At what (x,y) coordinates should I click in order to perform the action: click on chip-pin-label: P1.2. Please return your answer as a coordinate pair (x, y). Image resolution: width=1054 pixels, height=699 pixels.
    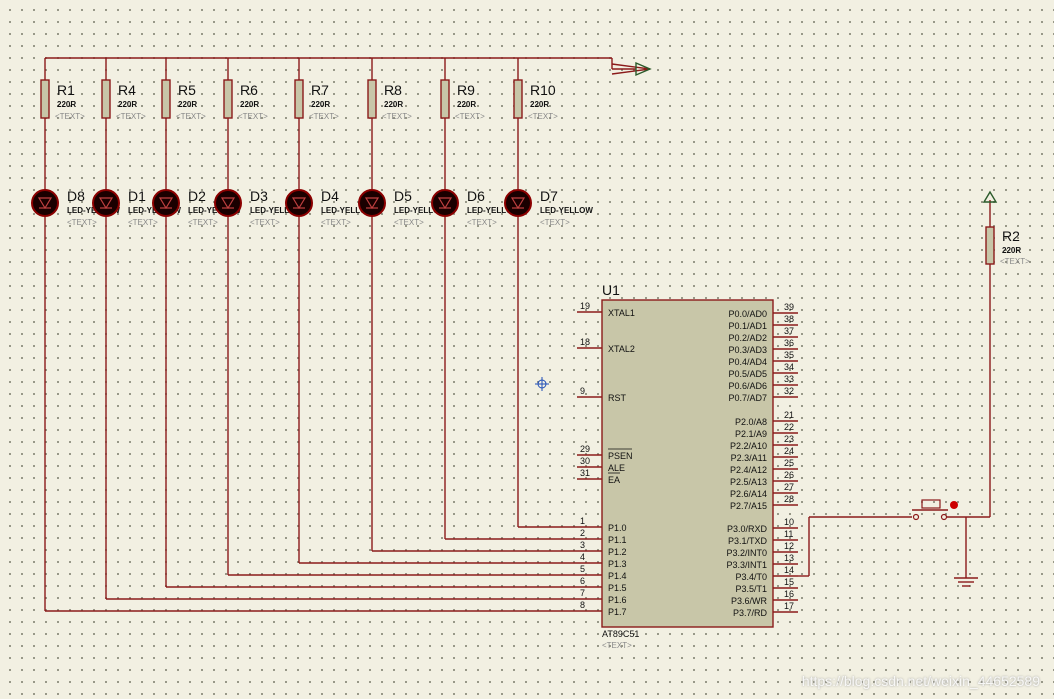
    Looking at the image, I should click on (617, 552).